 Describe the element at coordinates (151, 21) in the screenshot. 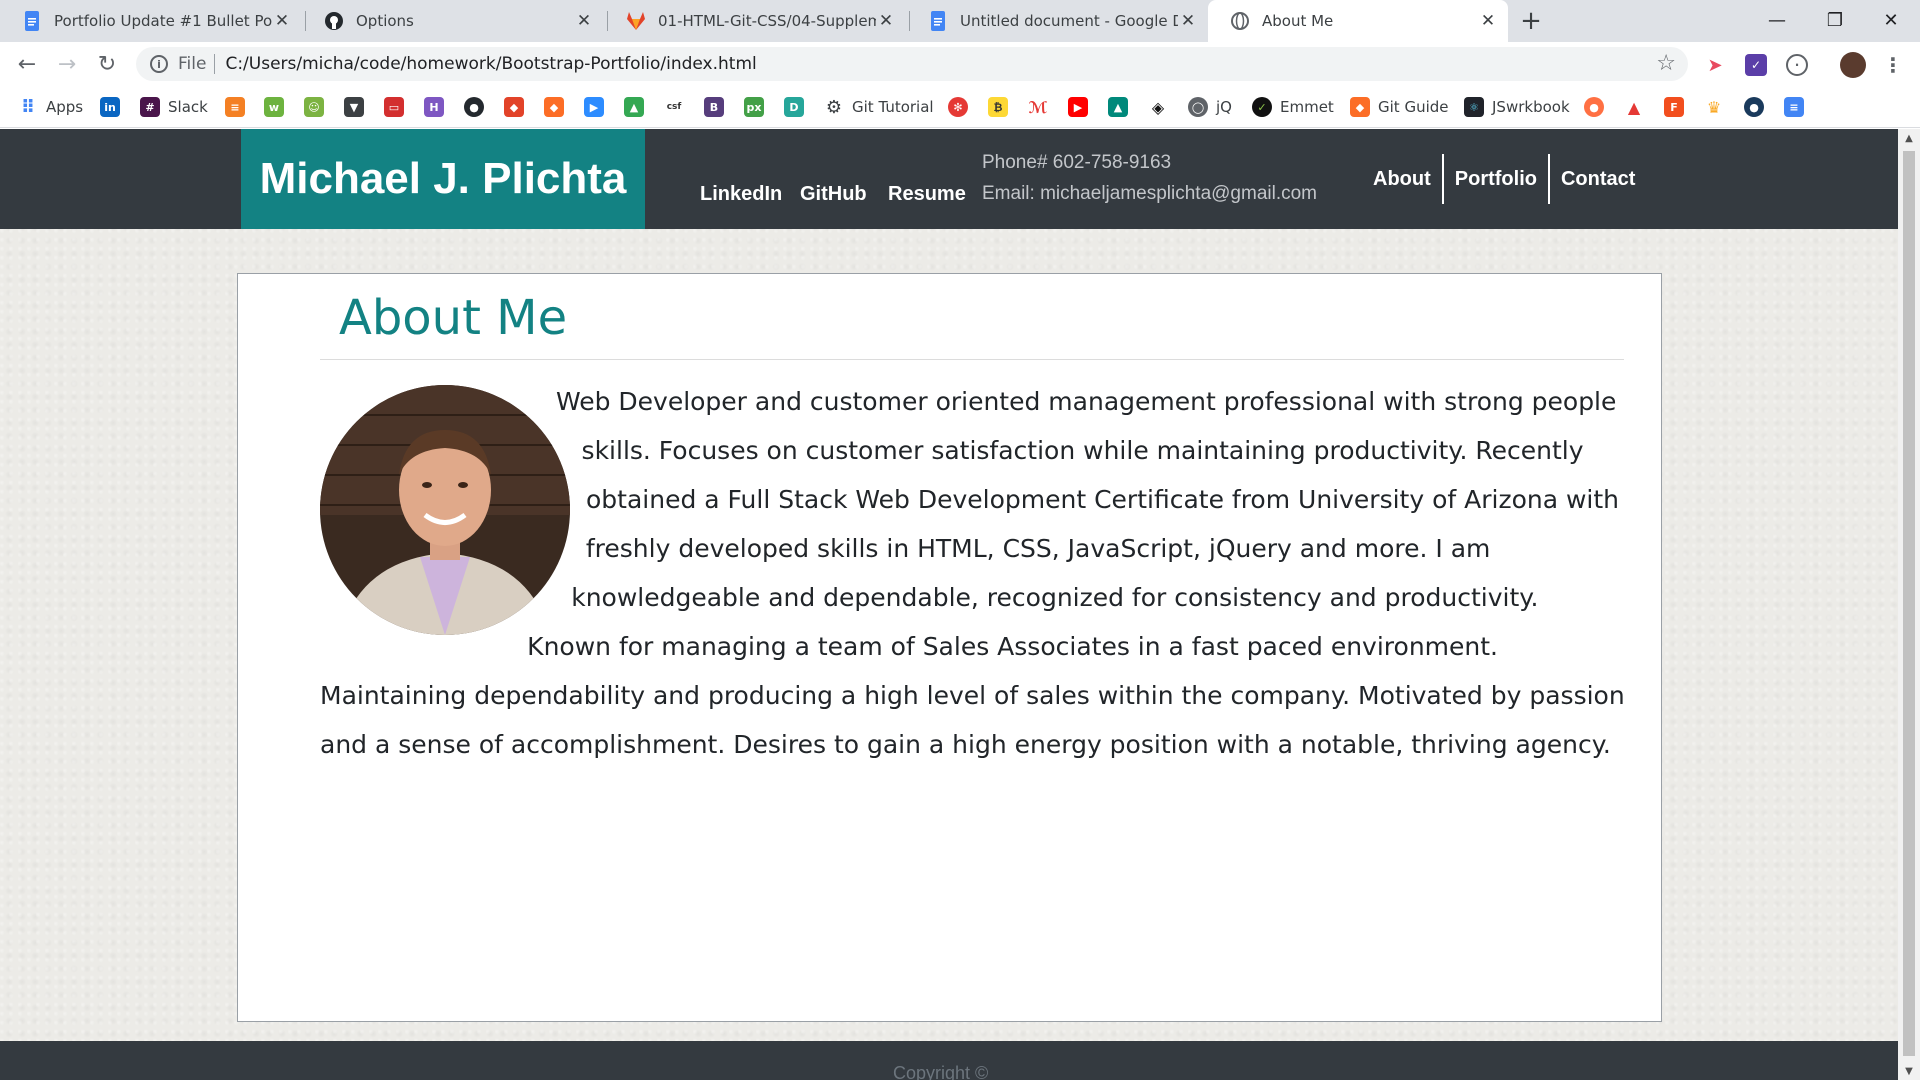

I see `tab-portfolio-update: Portfolio Update #1 Bullet Points ✕` at that location.